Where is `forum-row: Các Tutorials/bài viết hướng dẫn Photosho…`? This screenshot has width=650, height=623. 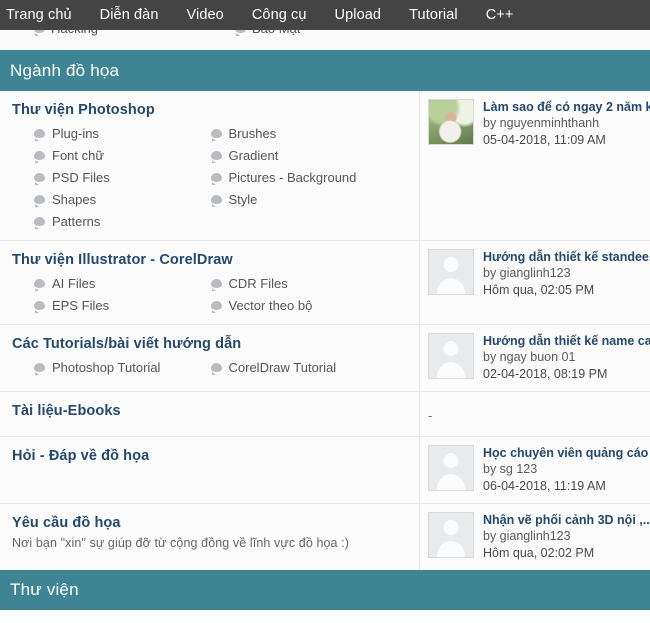
forum-row: Các Tutorials/bài viết hướng dẫn Photosho… is located at coordinates (325, 358).